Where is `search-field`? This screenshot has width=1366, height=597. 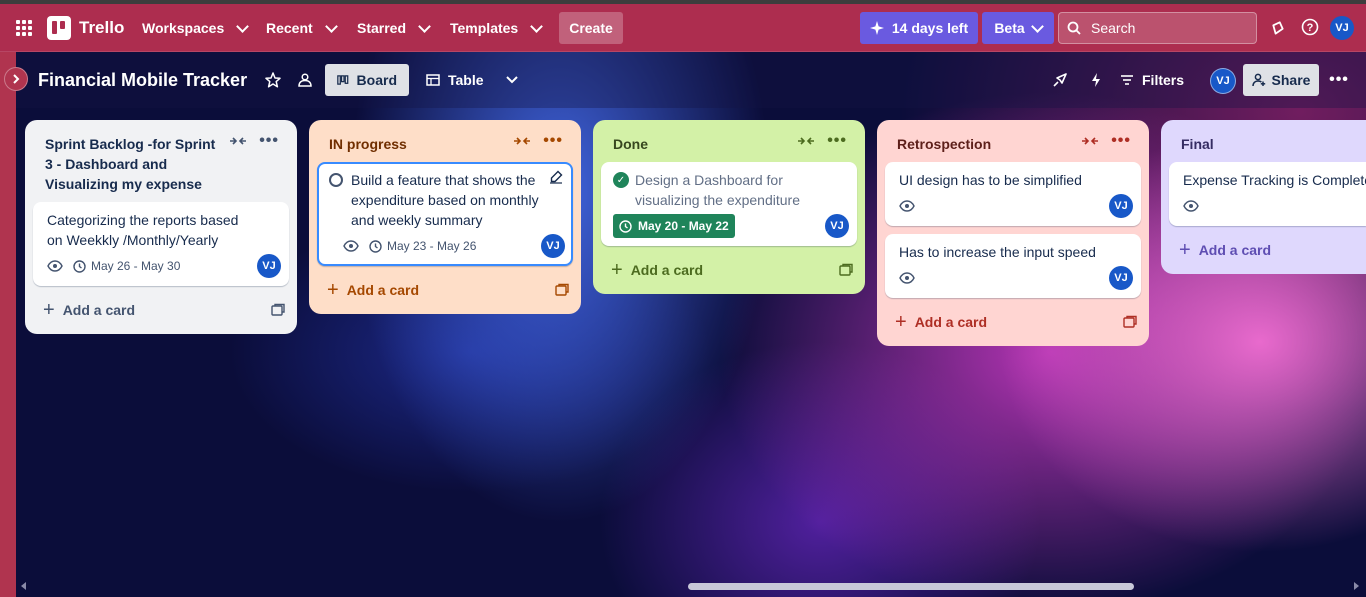
search-field is located at coordinates (1157, 28).